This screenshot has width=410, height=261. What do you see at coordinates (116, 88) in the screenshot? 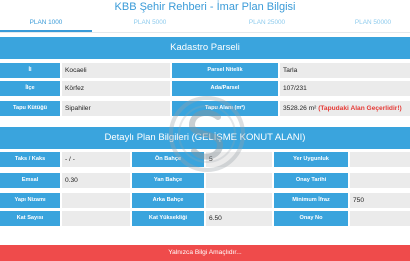
I see `ilce-value: Körfez` at bounding box center [116, 88].